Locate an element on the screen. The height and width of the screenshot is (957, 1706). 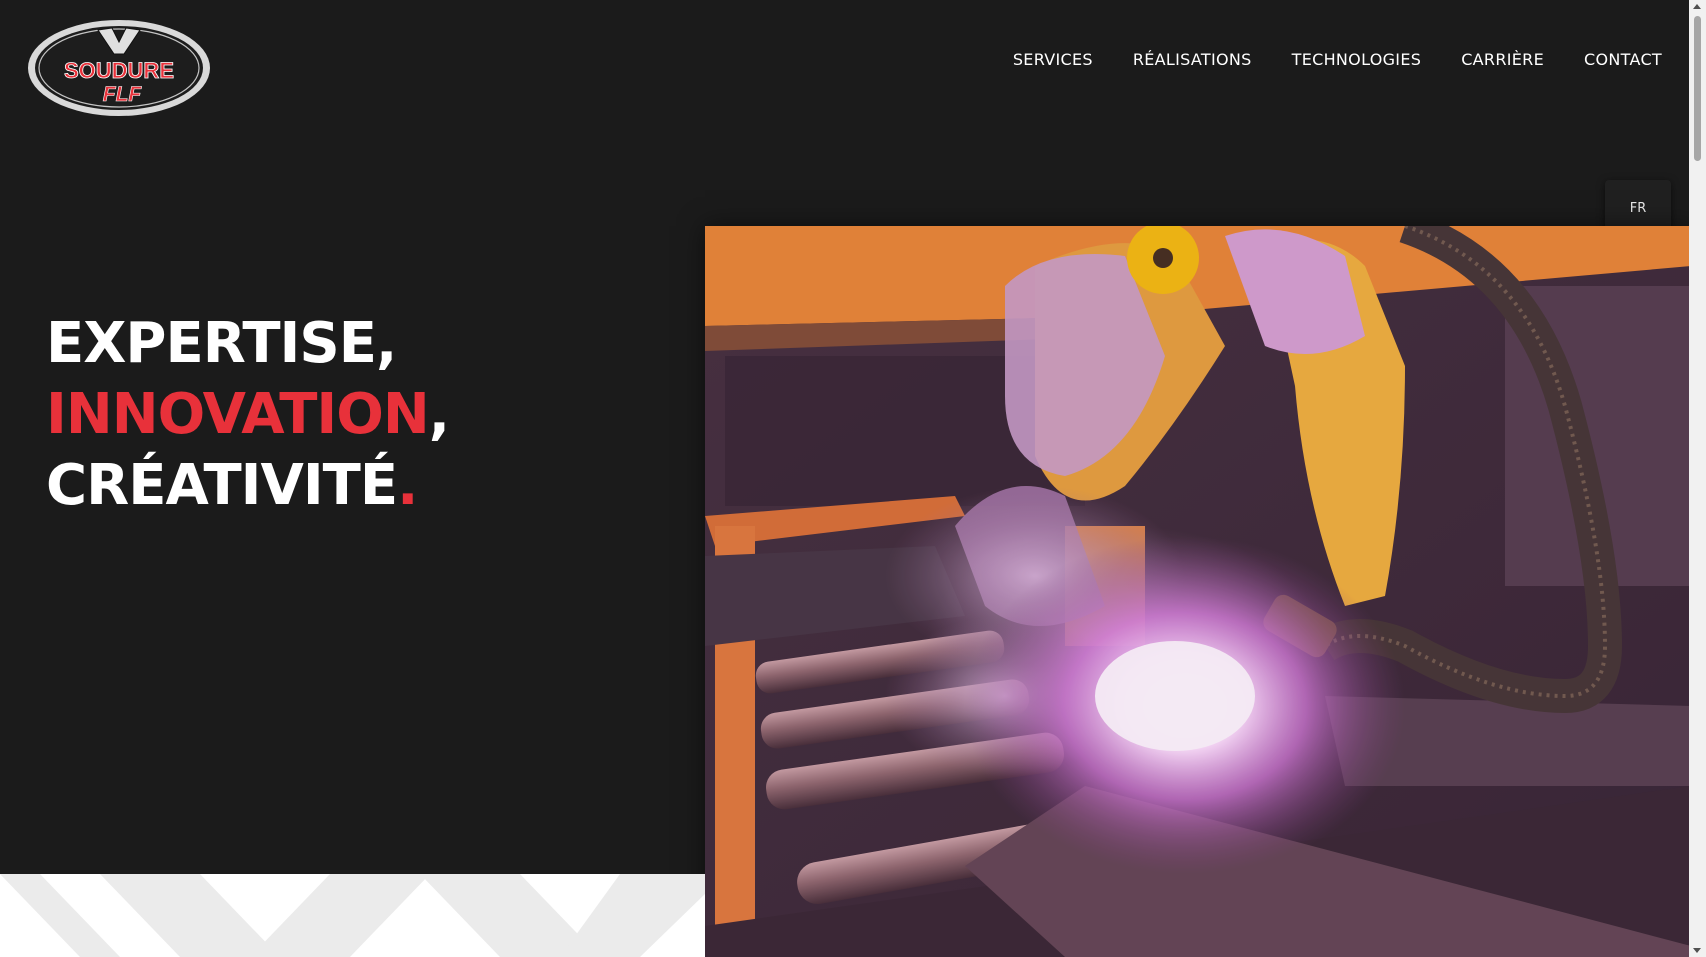
headline-line-2: INNOVATION, is located at coordinates (248, 414).